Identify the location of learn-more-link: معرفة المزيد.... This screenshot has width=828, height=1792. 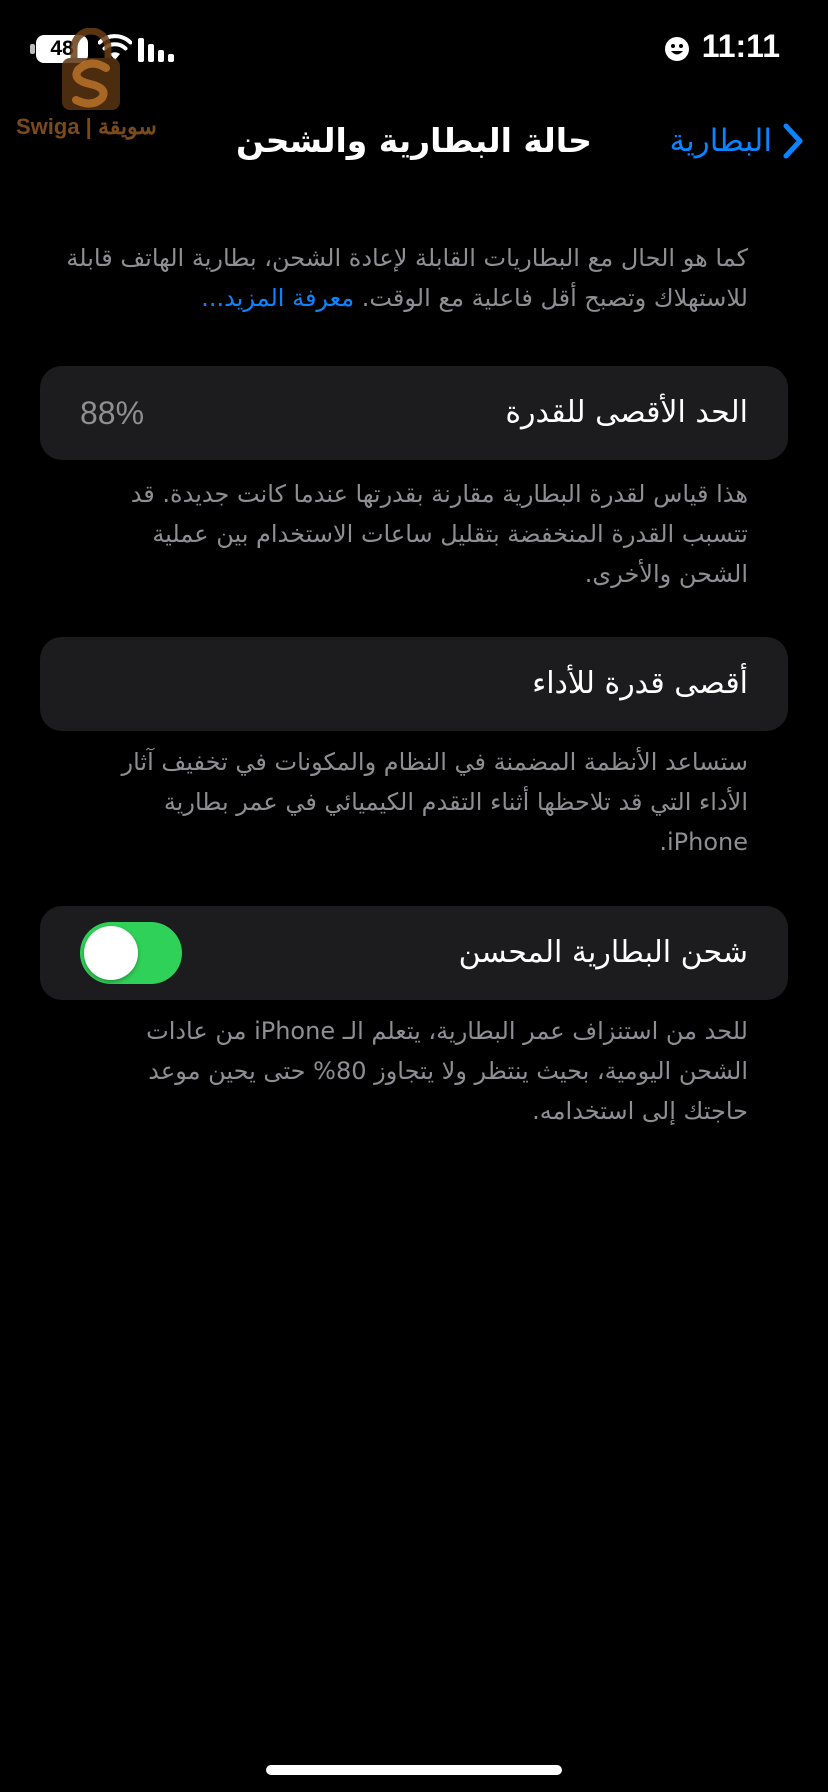
(277, 298).